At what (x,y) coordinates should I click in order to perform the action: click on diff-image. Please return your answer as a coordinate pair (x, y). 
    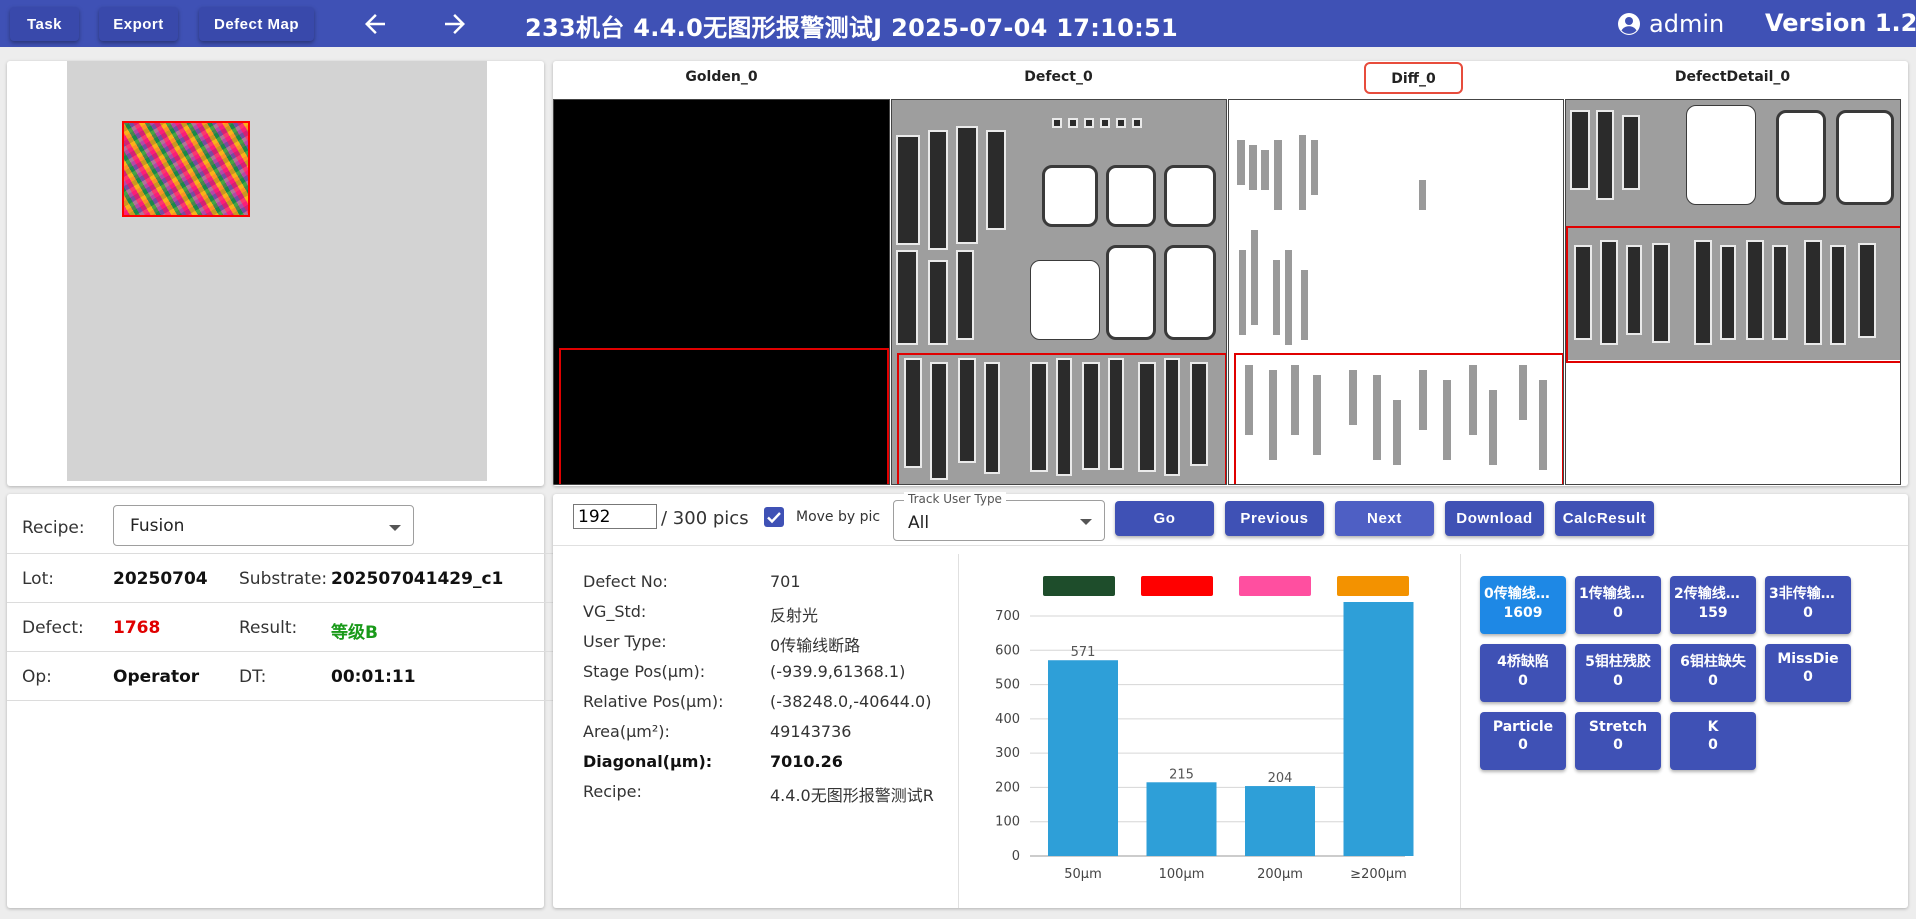
    Looking at the image, I should click on (1396, 292).